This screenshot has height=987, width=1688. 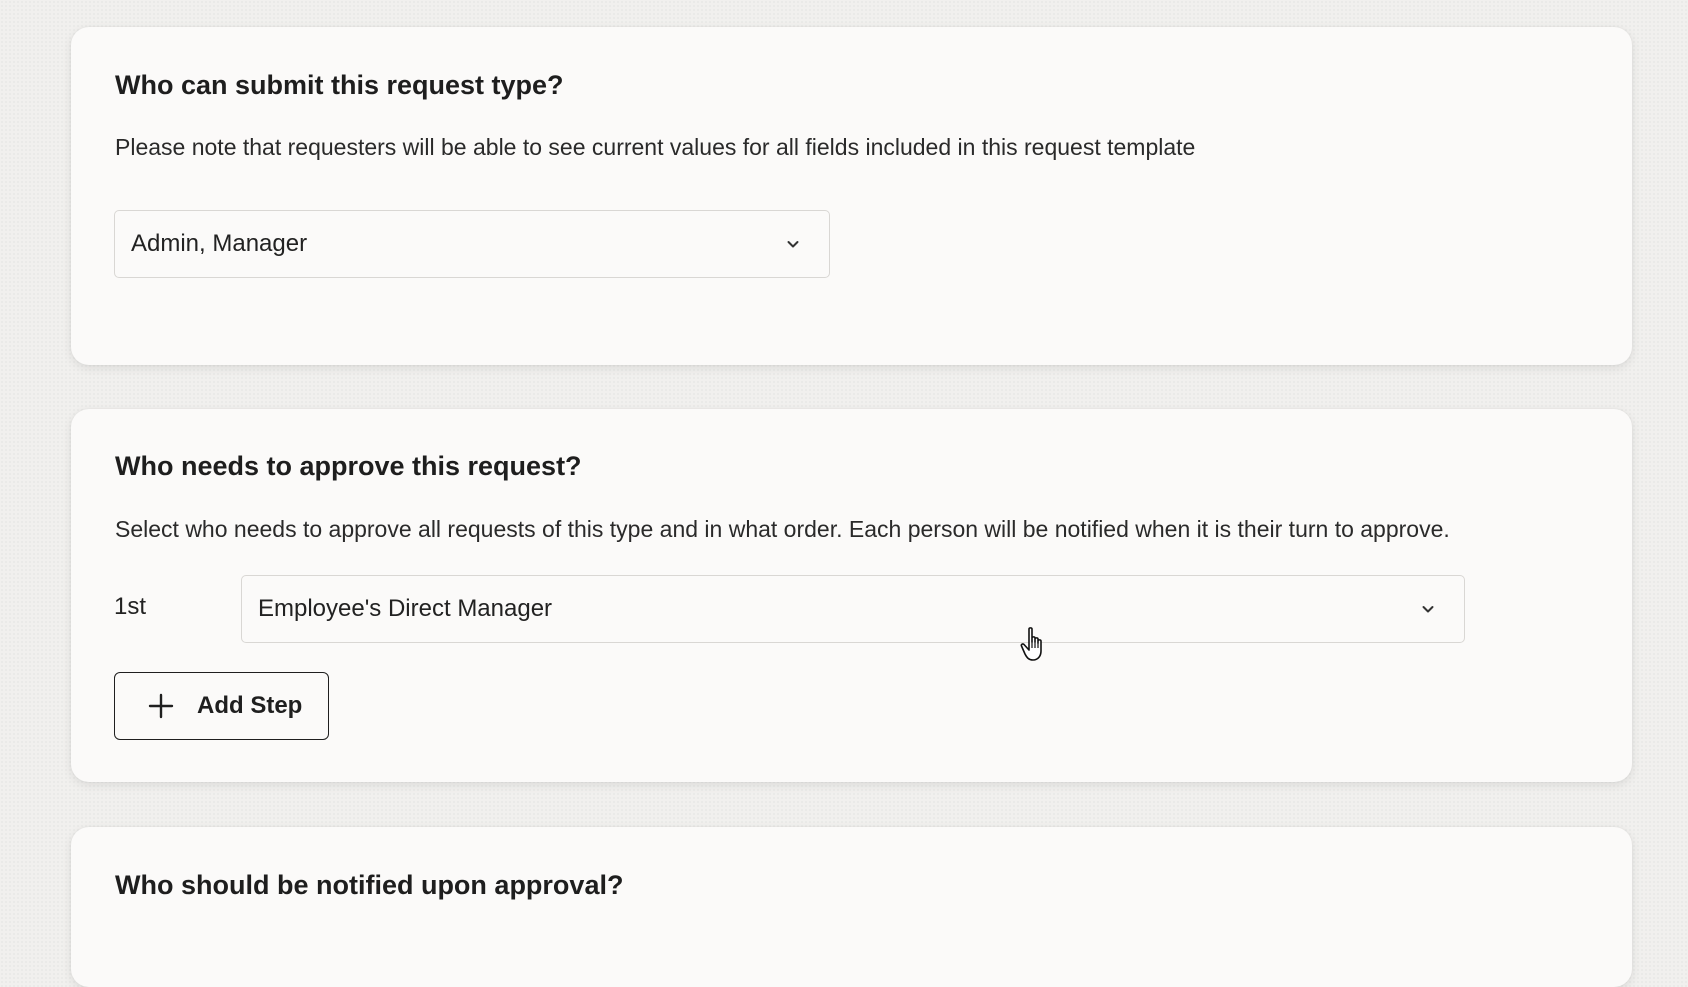 I want to click on add-step-button: Add Step, so click(x=221, y=706).